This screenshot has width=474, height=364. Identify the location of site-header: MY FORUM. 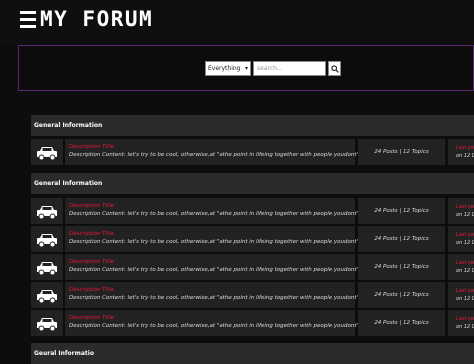
(237, 22).